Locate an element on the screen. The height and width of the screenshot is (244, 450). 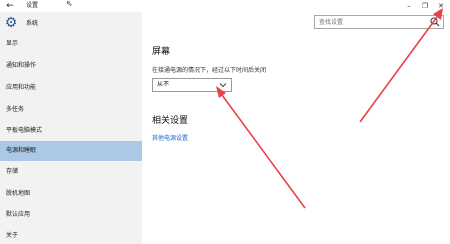
sidebar-item-apps: 应用和功能 is located at coordinates (71, 88).